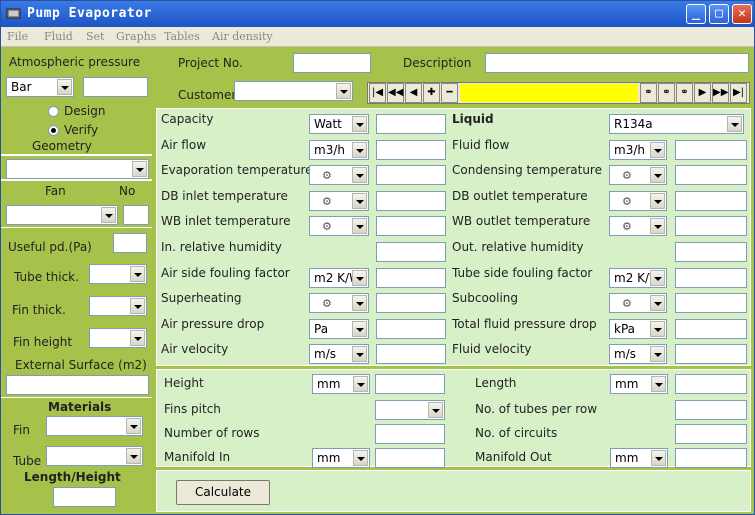  What do you see at coordinates (58, 36) in the screenshot?
I see `menu-fluid: Fluid` at bounding box center [58, 36].